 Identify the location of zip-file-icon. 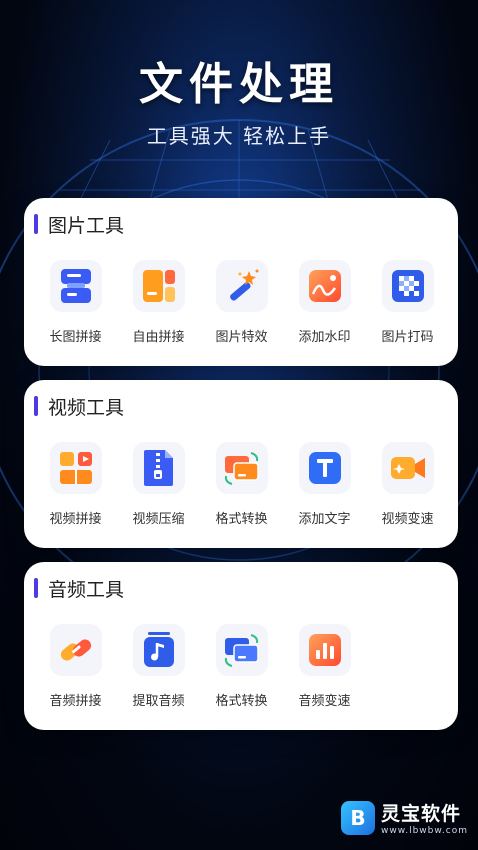
(158, 468).